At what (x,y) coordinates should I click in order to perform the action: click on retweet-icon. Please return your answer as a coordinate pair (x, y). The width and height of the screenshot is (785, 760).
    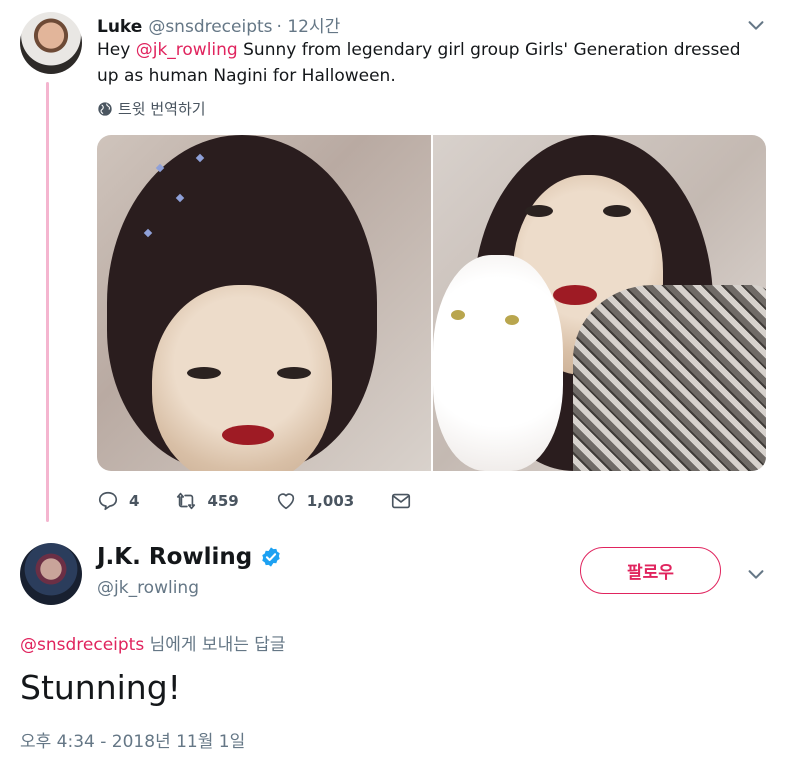
    Looking at the image, I should click on (186, 501).